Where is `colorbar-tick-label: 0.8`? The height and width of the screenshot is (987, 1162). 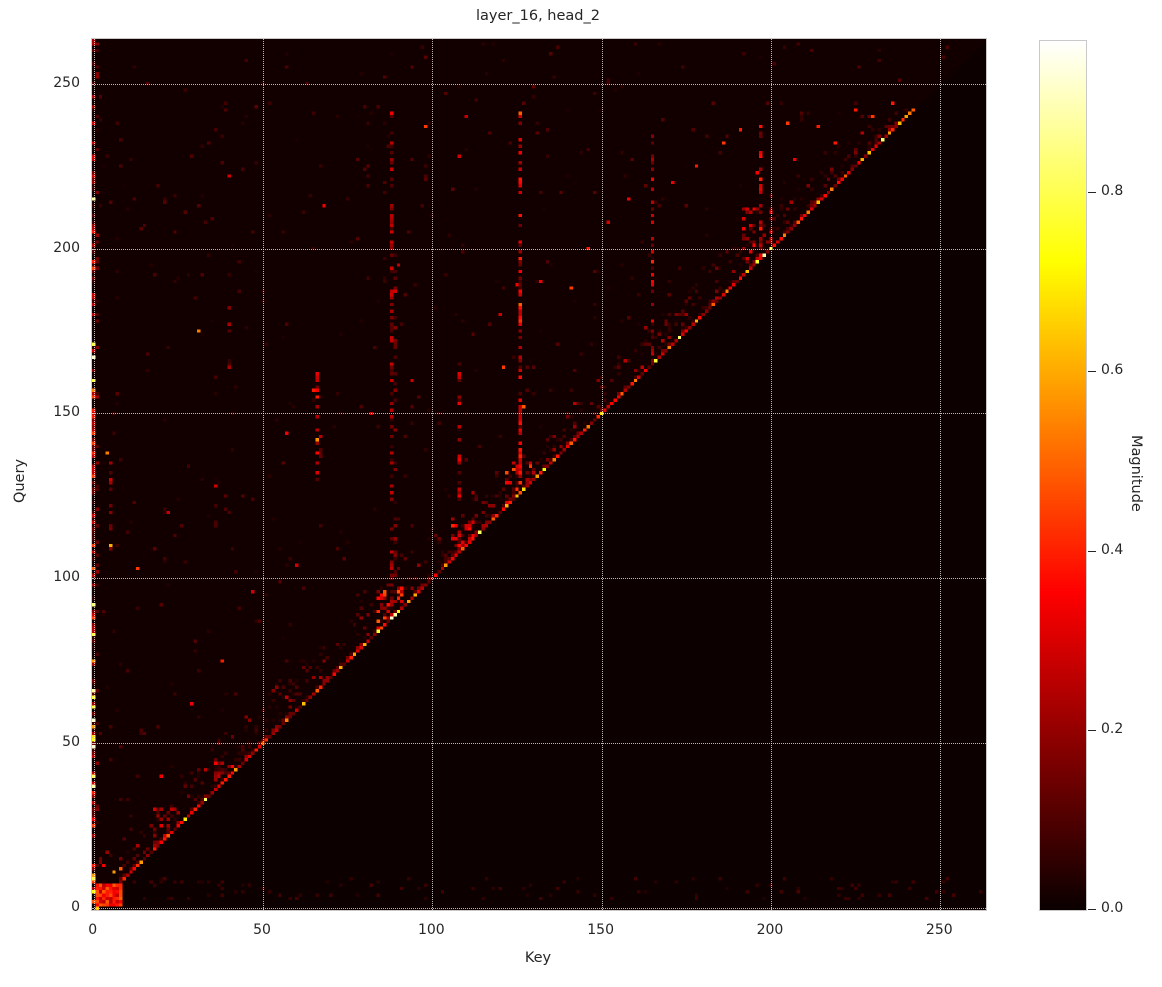 colorbar-tick-label: 0.8 is located at coordinates (1112, 191).